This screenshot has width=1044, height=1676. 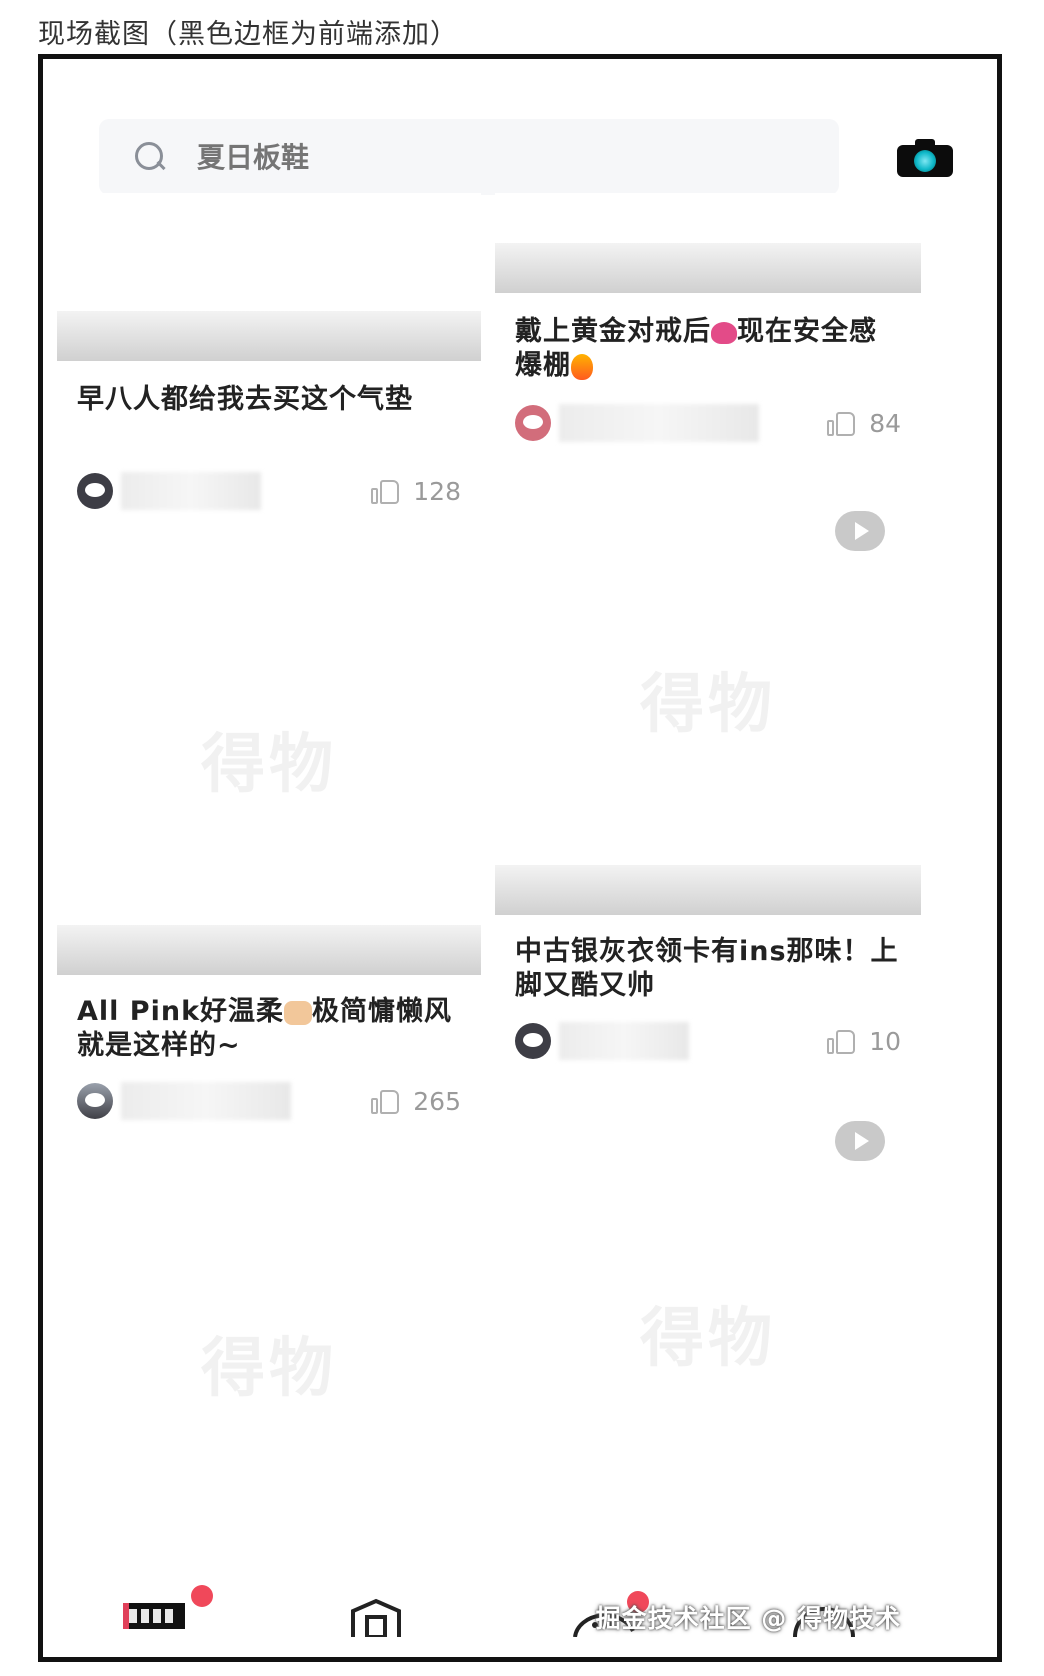 I want to click on feed-card: 得物 All Pink好温柔 极简慵懒风就是这样的~ 265, so click(x=269, y=843).